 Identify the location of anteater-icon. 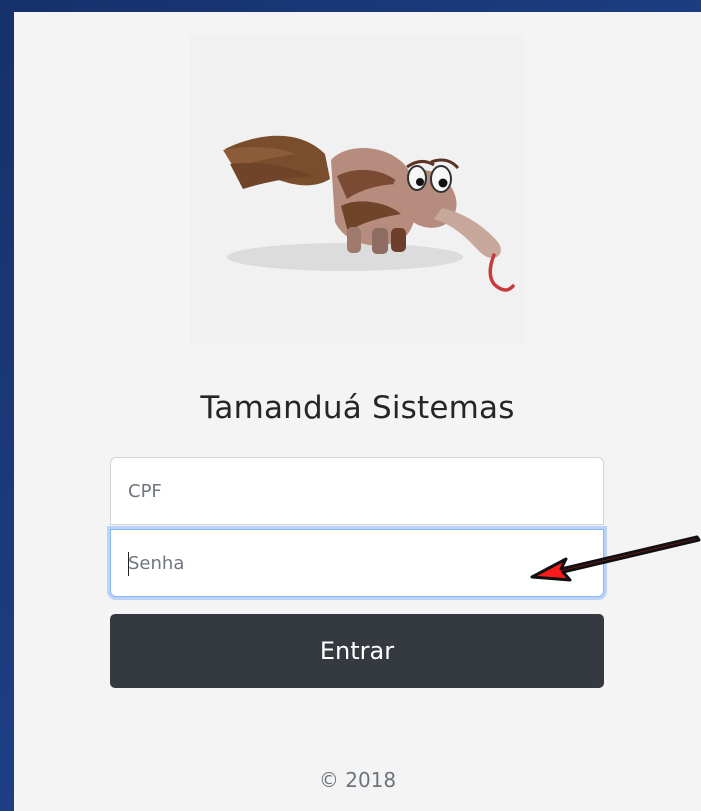
(369, 213).